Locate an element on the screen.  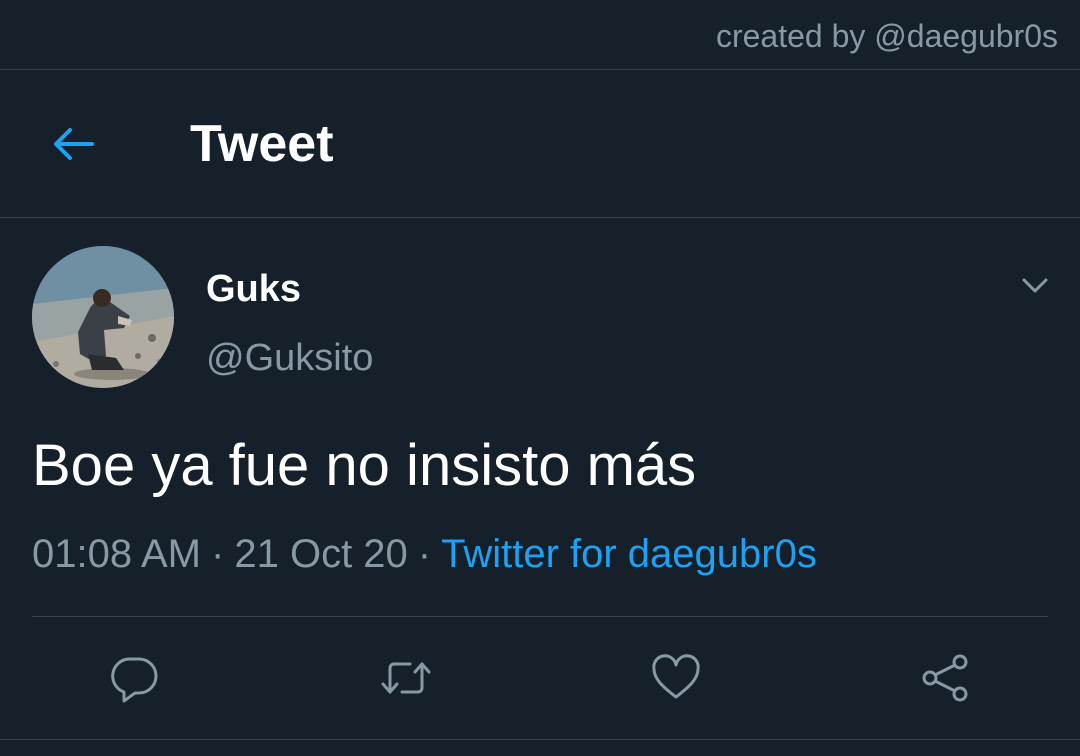
tweet-source-link: Twitter for daegubr0s is located at coordinates (629, 554).